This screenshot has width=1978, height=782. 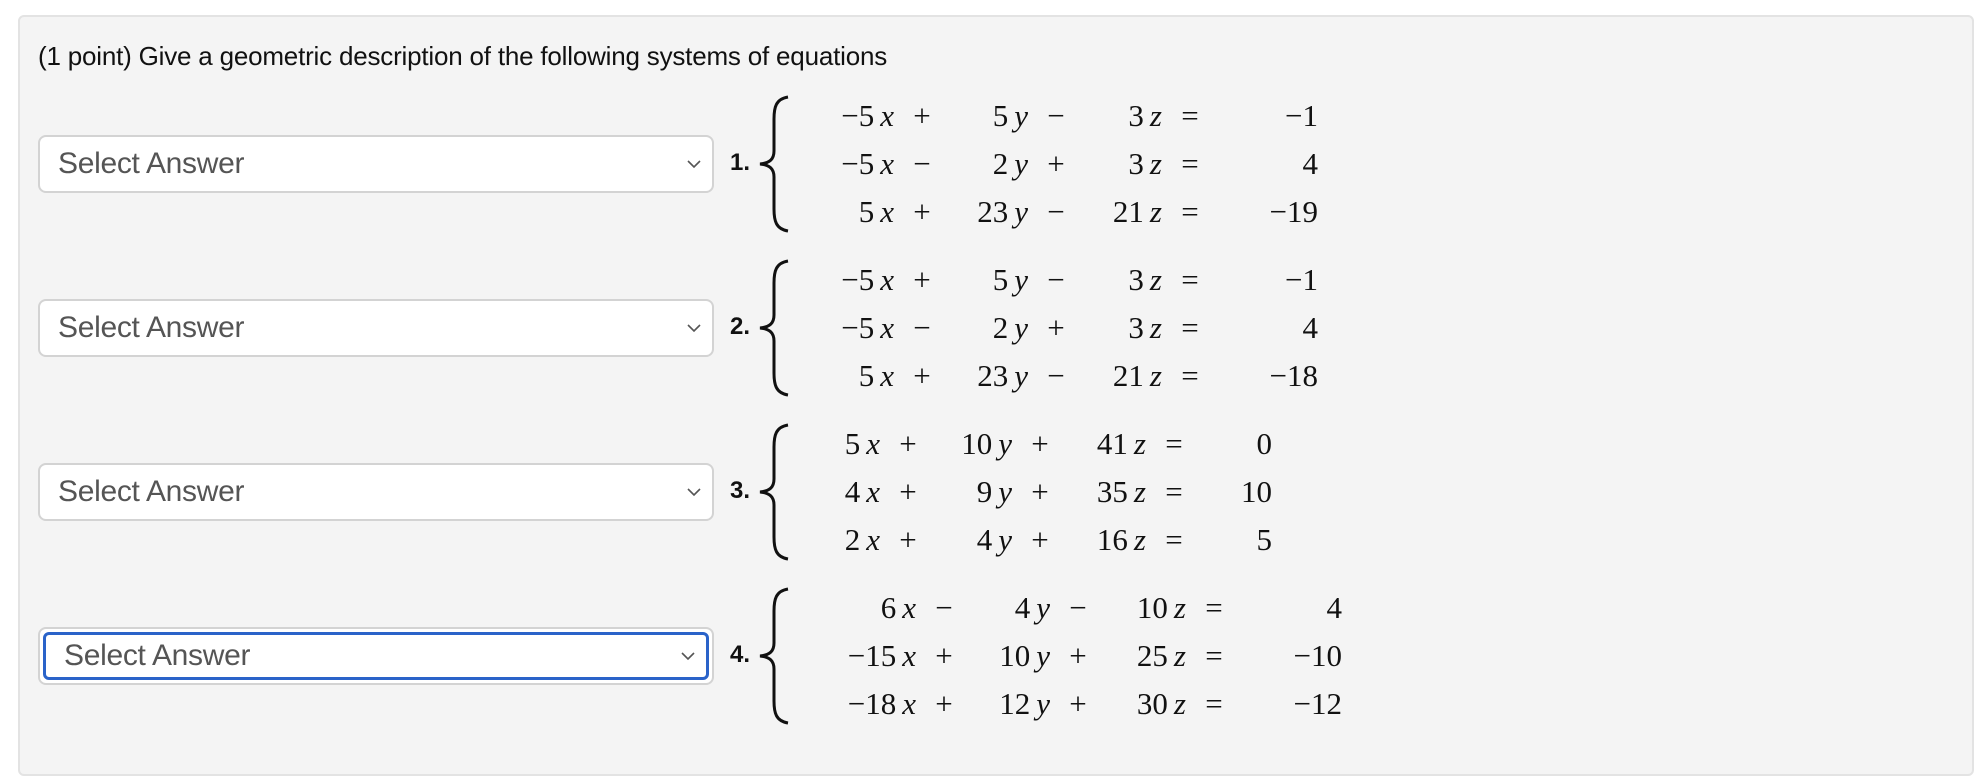 I want to click on x-term-value: −18, so click(x=872, y=703).